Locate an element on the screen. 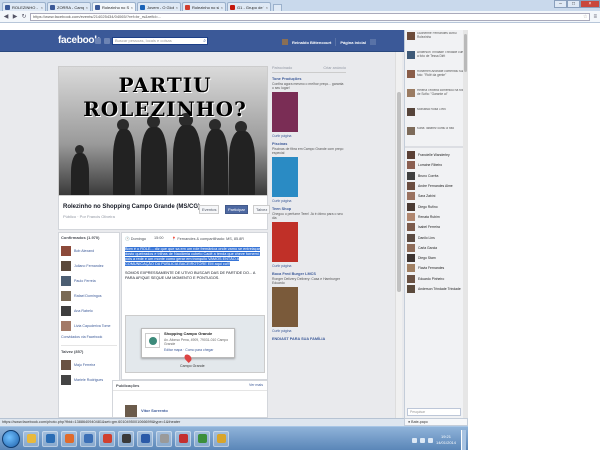  messages-icon is located at coordinates (107, 41).